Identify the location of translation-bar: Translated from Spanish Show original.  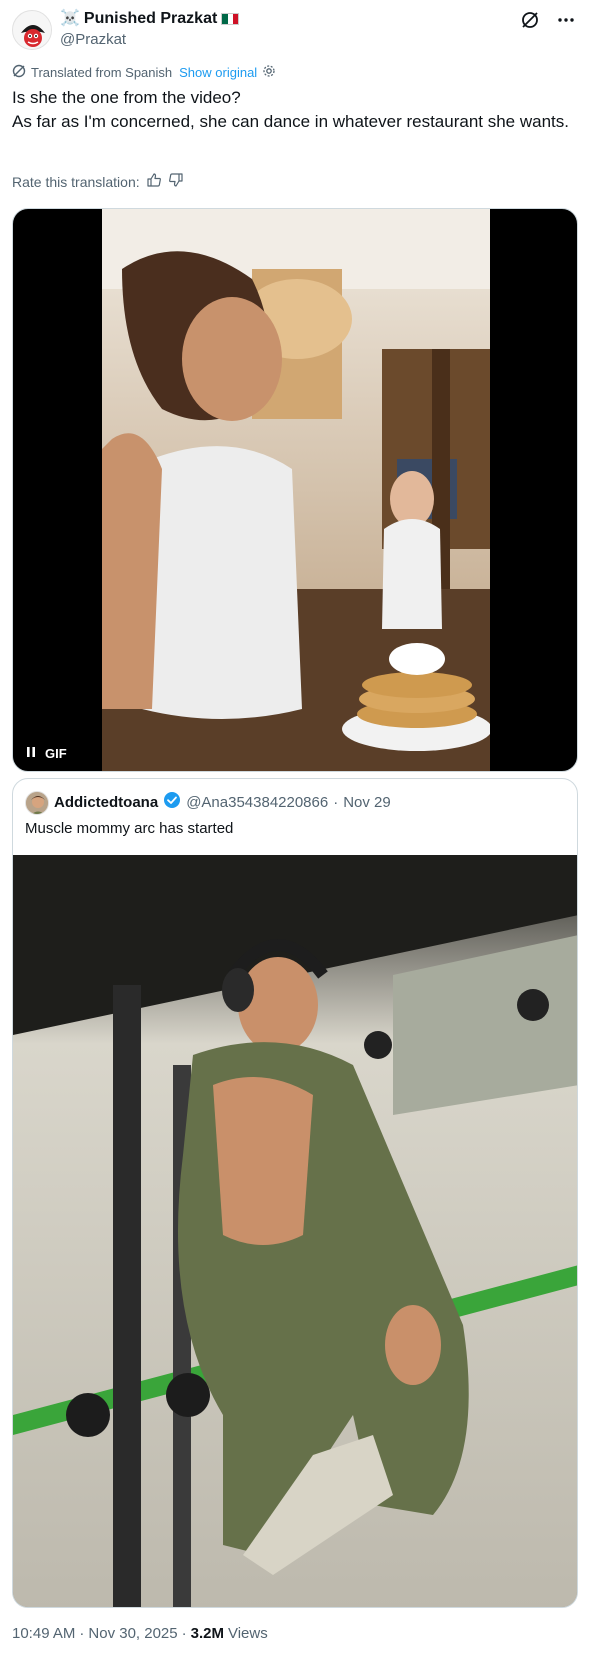
(144, 72).